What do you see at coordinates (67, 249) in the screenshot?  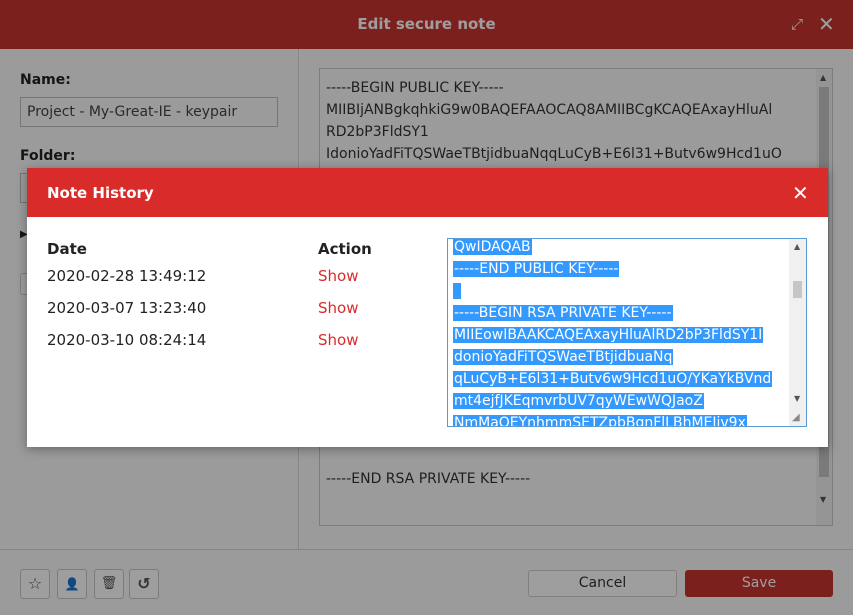 I see `date-column-header: Date` at bounding box center [67, 249].